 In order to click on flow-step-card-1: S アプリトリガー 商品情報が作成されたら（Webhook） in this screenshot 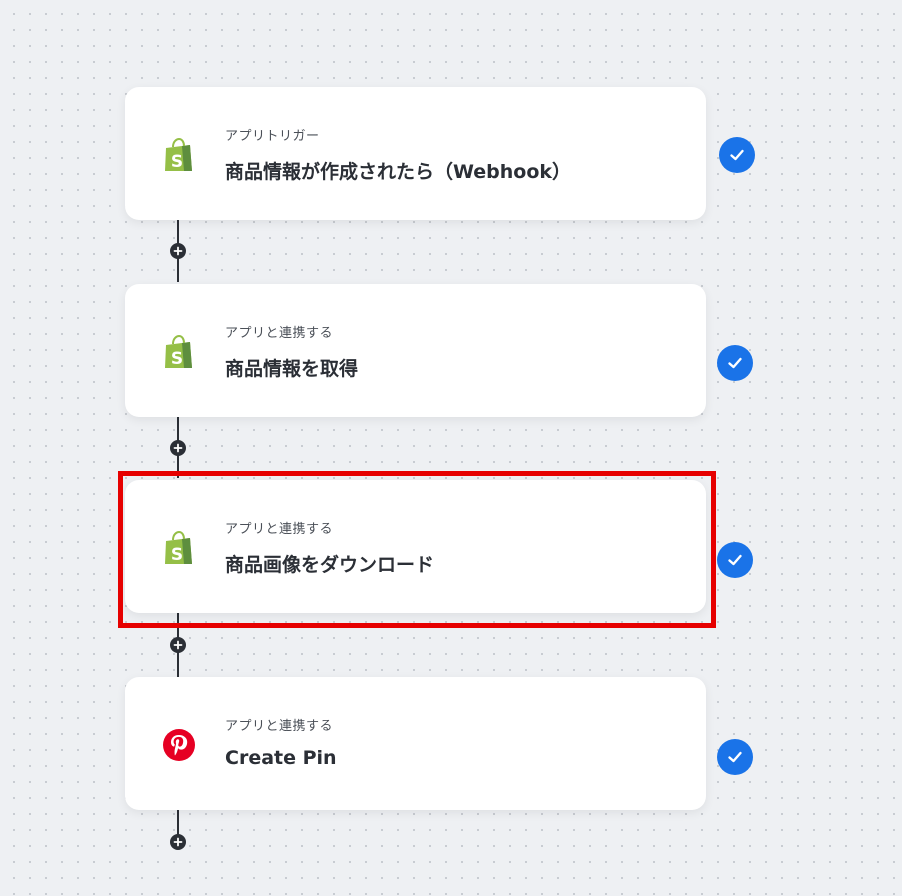, I will do `click(415, 153)`.